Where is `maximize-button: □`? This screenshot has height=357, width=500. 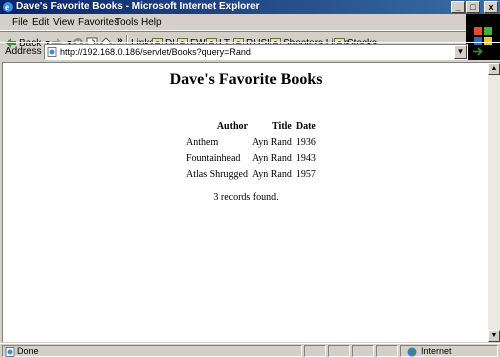 maximize-button: □ is located at coordinates (473, 7).